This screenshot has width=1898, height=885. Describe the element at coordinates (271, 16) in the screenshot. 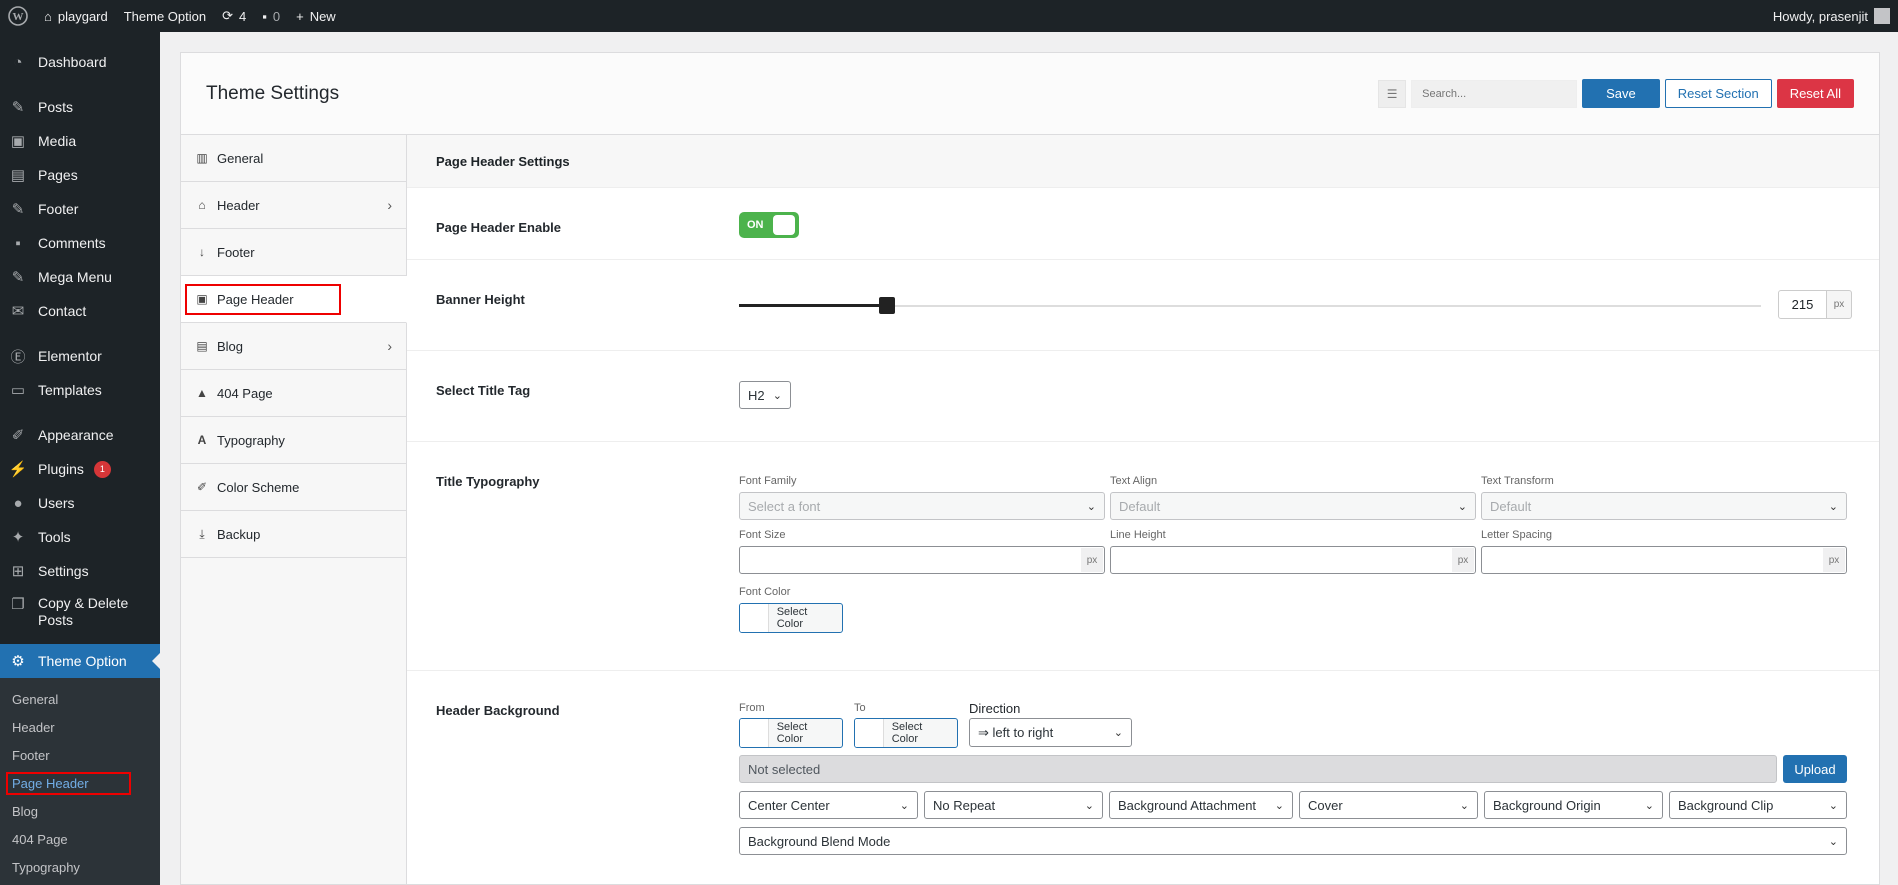

I see `comments-link: ▪ 0` at that location.